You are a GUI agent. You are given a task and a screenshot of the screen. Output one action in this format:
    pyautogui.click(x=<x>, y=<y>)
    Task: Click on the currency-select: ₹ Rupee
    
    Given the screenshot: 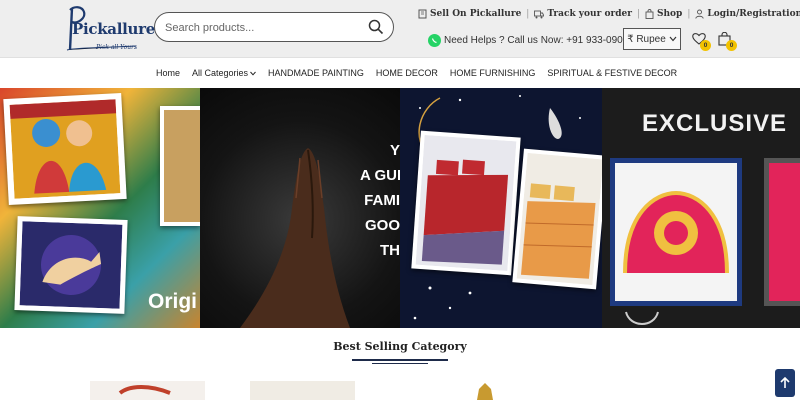 What is the action you would take?
    pyautogui.click(x=652, y=39)
    